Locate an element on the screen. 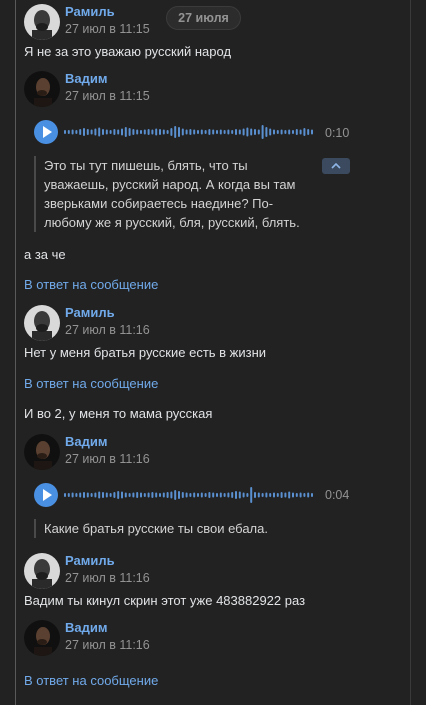 The image size is (426, 705). voice-duration: 0:04 is located at coordinates (337, 495).